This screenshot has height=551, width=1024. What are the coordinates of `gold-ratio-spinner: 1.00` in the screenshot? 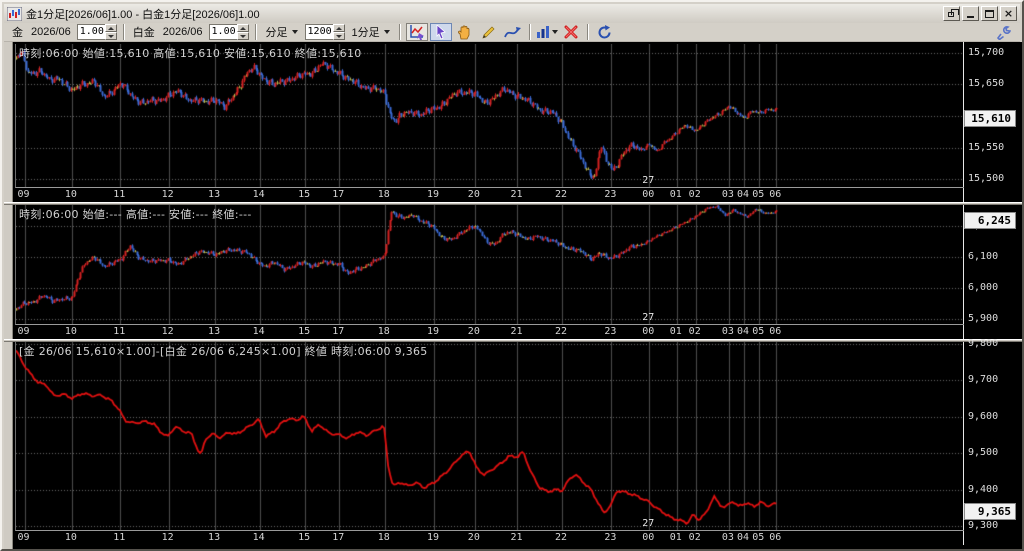 It's located at (96, 32).